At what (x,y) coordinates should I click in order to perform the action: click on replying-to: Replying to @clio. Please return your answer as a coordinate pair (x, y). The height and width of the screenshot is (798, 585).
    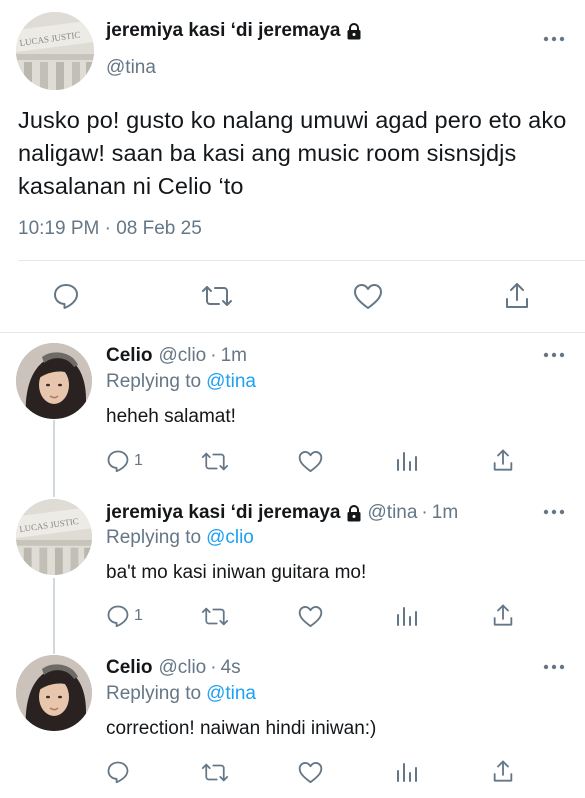
    Looking at the image, I should click on (180, 538).